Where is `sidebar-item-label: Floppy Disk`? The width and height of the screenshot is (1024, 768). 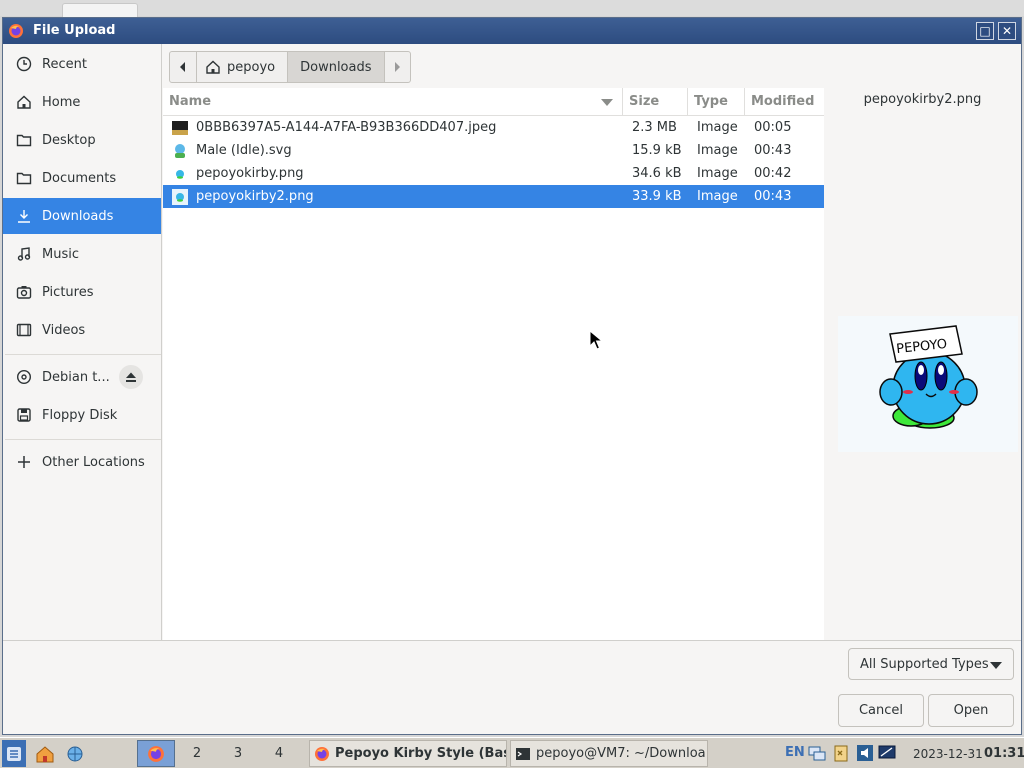 sidebar-item-label: Floppy Disk is located at coordinates (80, 415).